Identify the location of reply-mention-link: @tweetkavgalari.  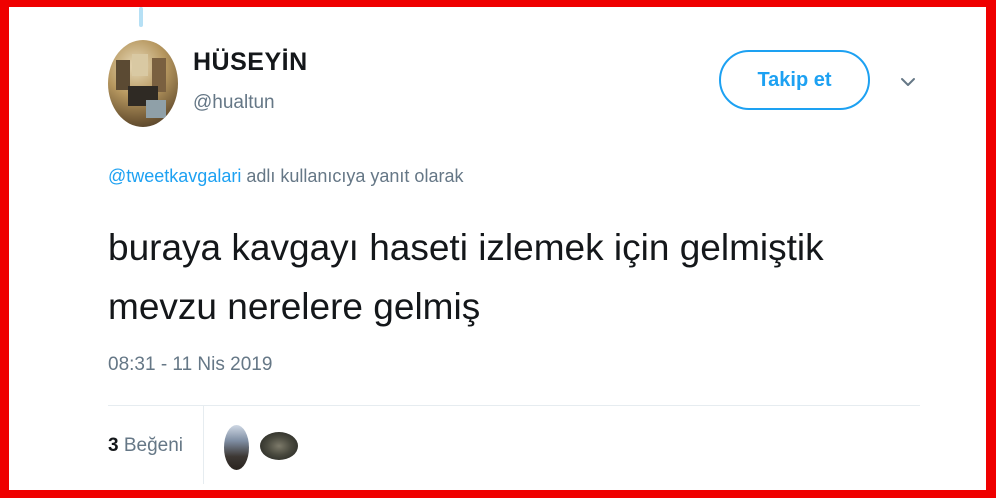
(174, 176).